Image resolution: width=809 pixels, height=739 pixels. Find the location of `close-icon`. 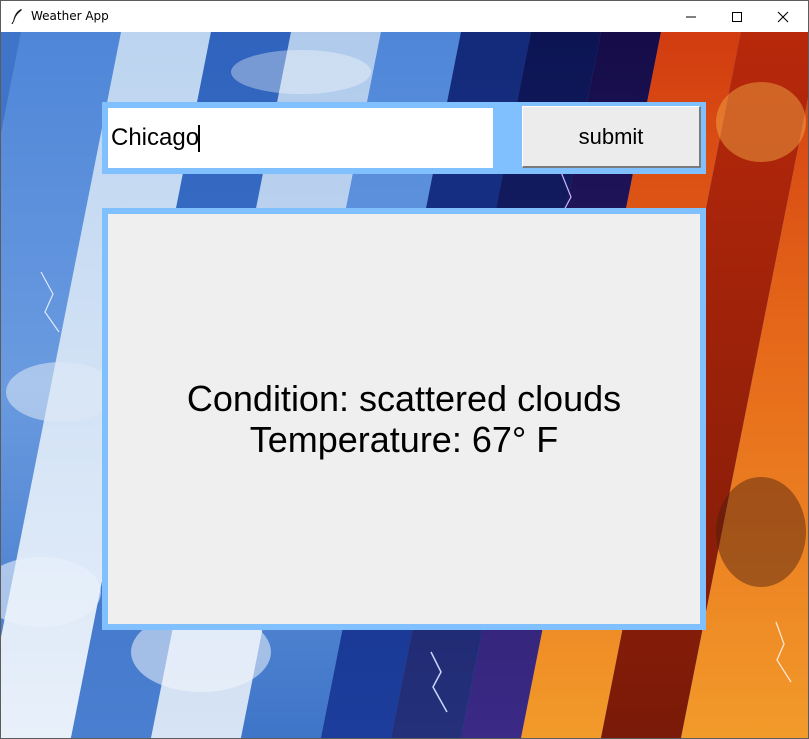

close-icon is located at coordinates (783, 16).